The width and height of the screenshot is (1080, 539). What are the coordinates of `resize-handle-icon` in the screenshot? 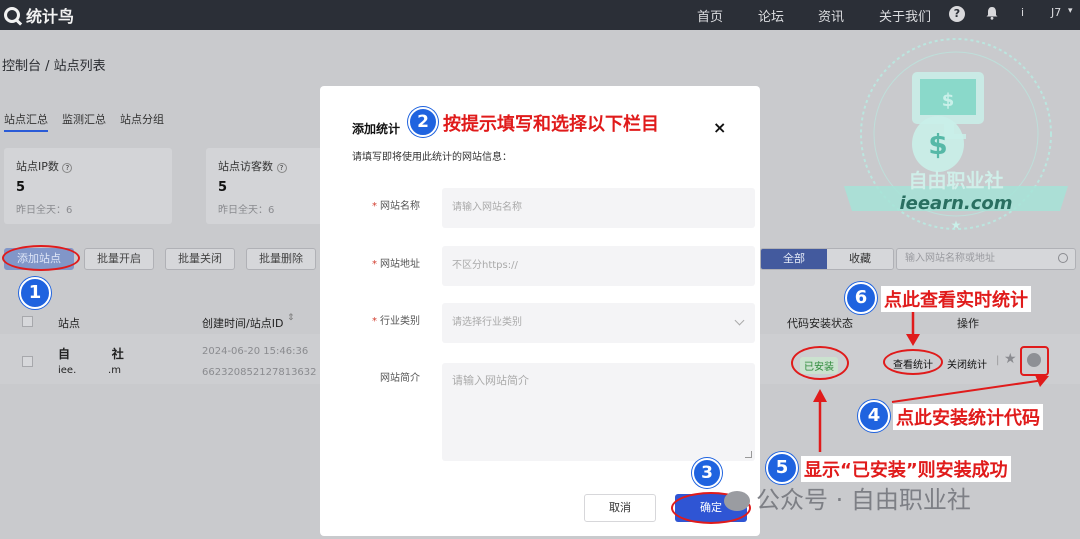 It's located at (748, 454).